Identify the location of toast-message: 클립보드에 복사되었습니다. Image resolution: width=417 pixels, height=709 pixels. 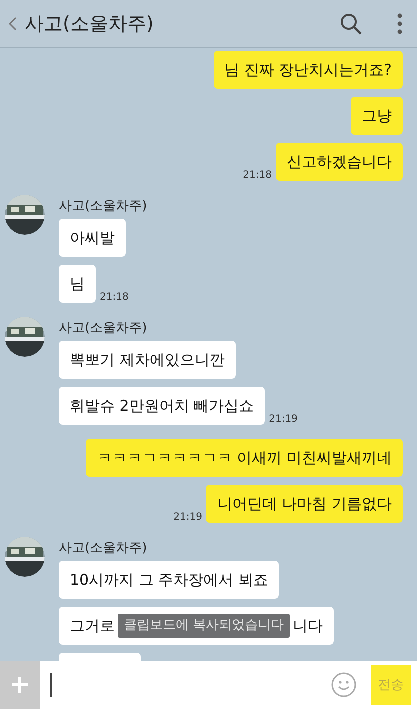
(204, 626).